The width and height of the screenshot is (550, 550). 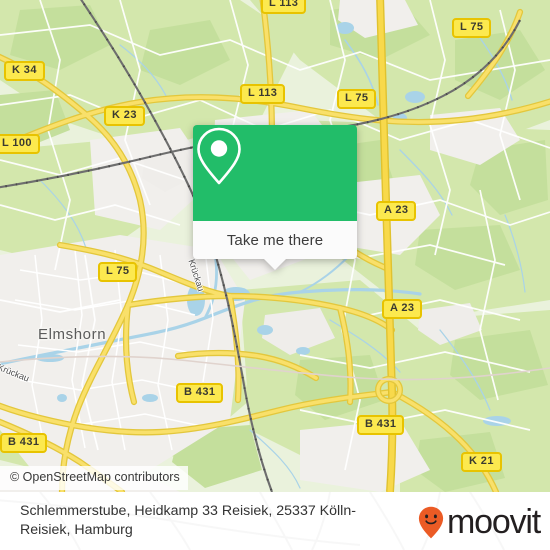 I want to click on card-header, so click(x=275, y=173).